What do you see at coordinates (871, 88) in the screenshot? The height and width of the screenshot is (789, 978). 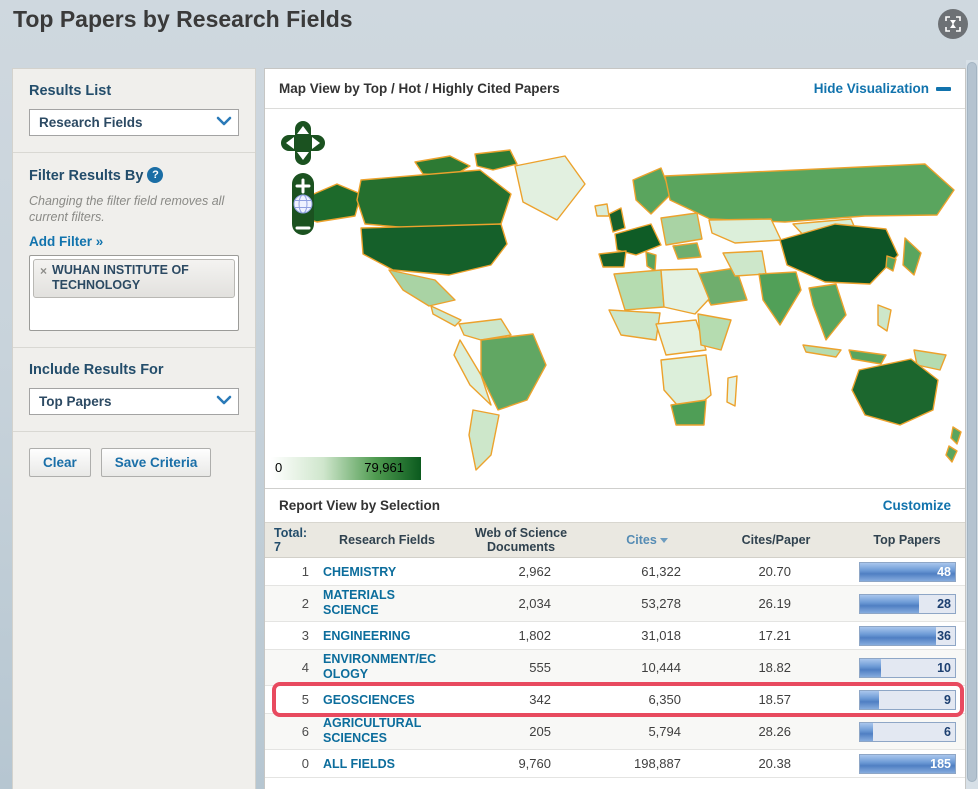 I see `hide-visualization-label: Hide Visualization` at bounding box center [871, 88].